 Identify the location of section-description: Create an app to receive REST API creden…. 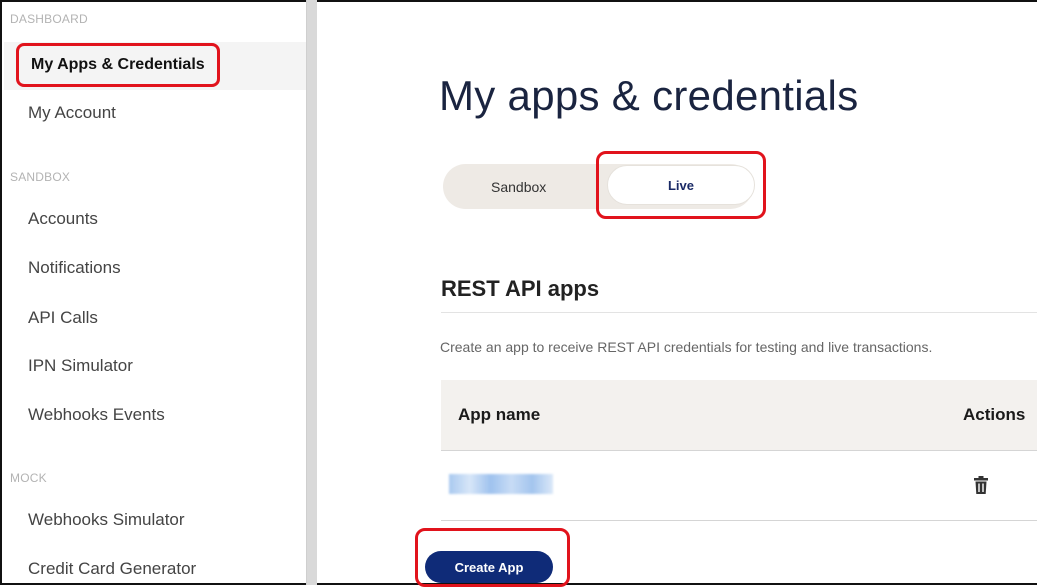
(686, 347).